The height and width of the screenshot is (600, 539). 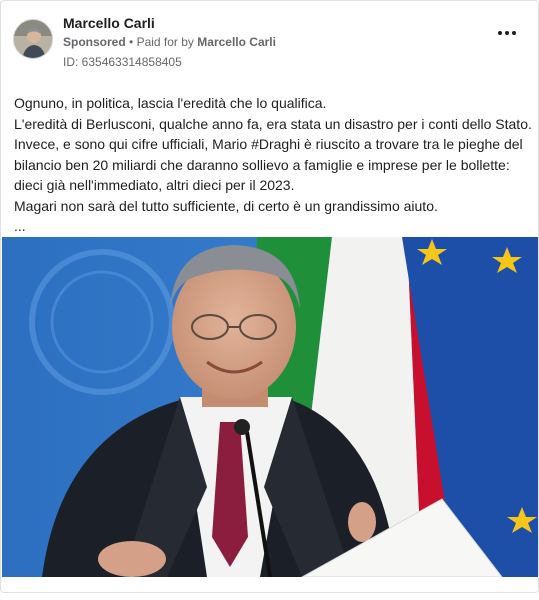 I want to click on author-photo, so click(x=33, y=39).